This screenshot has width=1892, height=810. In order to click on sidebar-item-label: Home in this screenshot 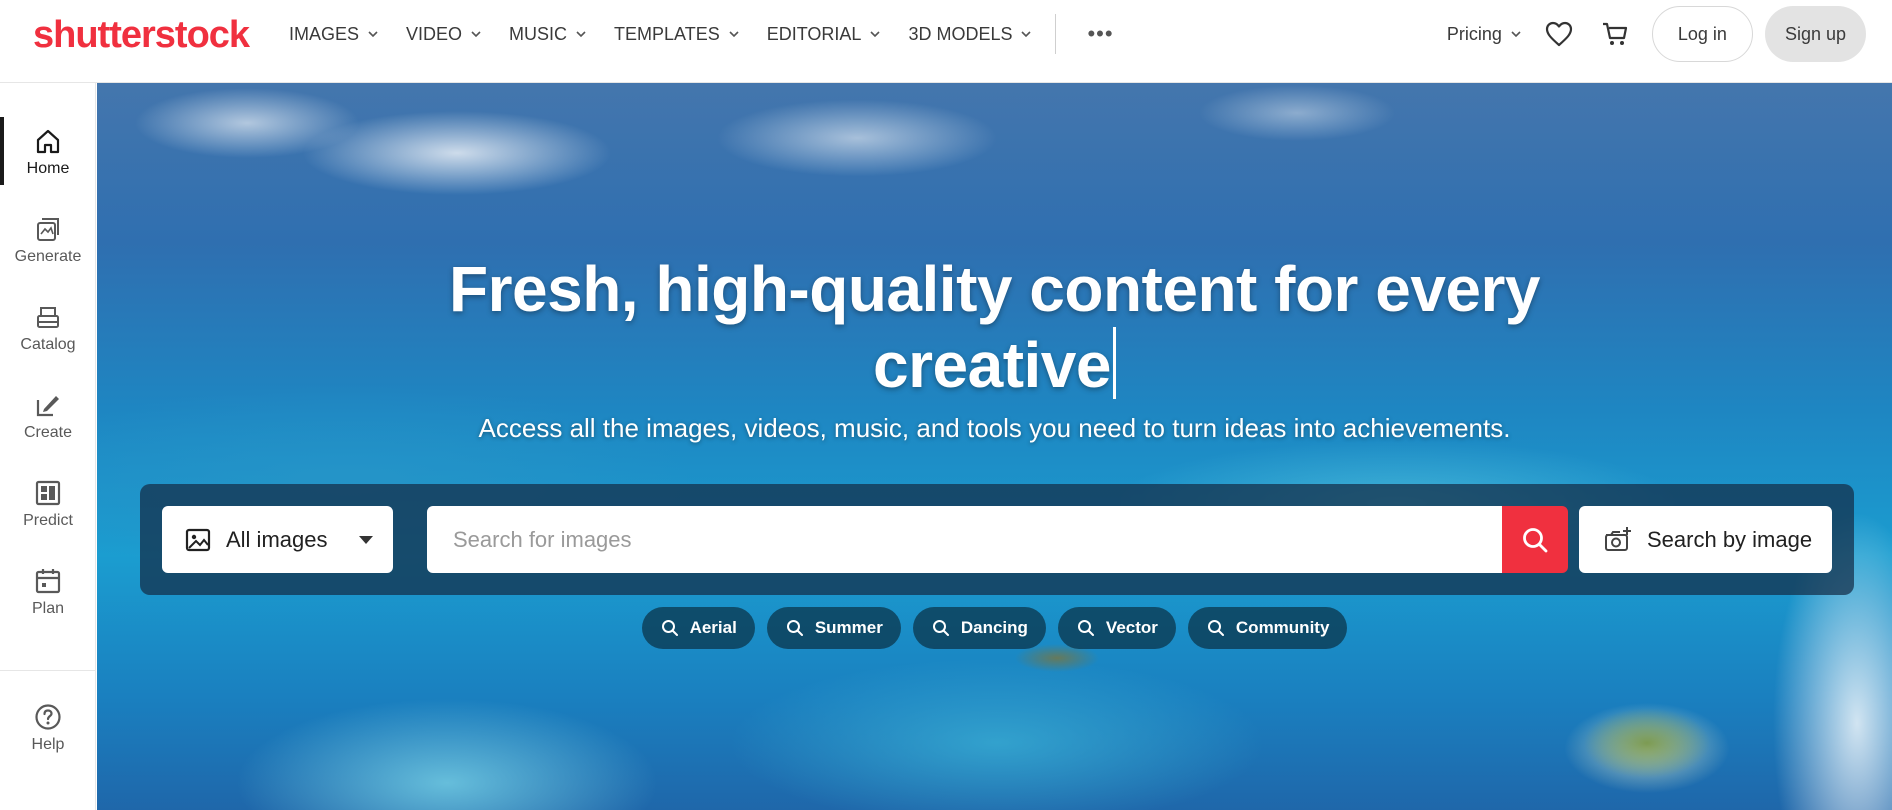, I will do `click(48, 168)`.